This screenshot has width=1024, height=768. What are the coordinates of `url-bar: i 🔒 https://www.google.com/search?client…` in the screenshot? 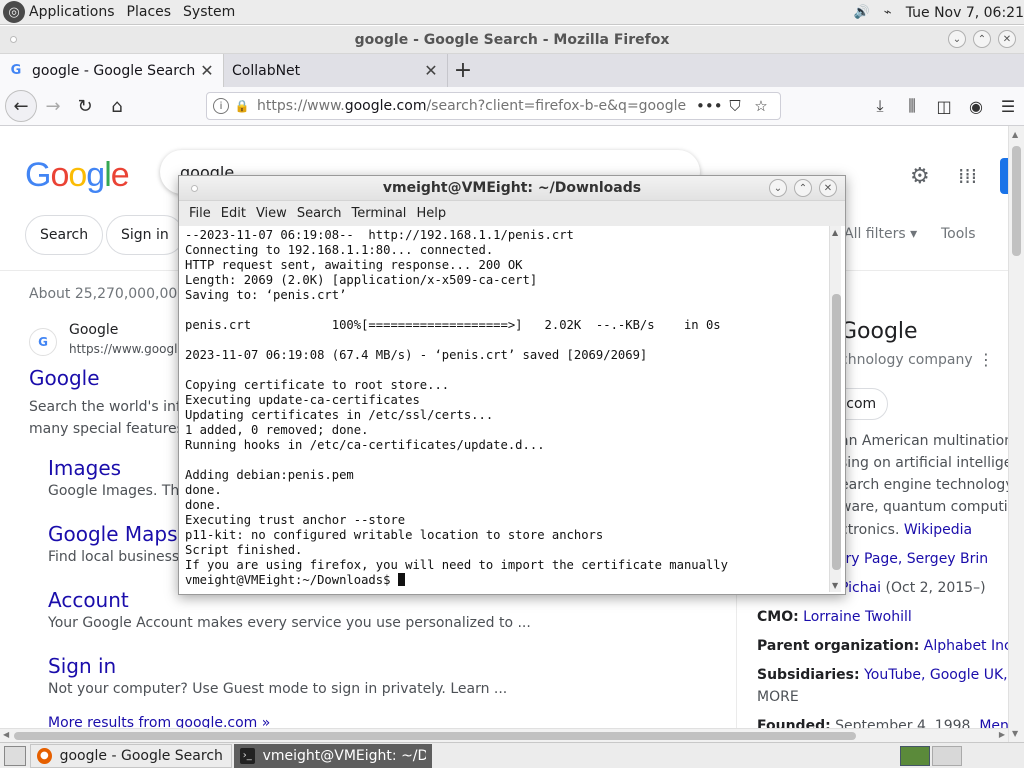 It's located at (493, 106).